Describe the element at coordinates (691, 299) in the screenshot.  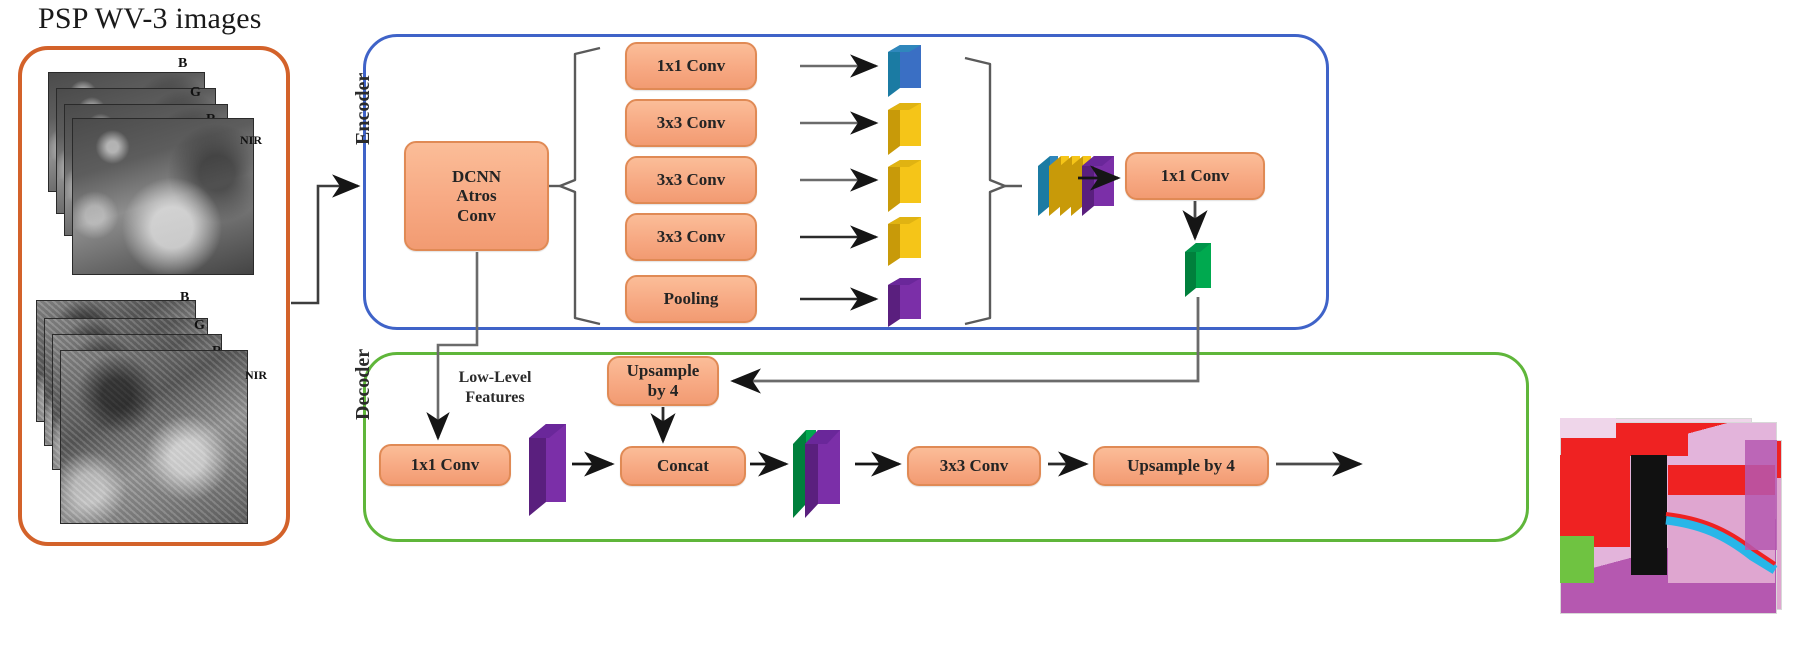
I see `aspp-branch-box-5: Pooling` at that location.